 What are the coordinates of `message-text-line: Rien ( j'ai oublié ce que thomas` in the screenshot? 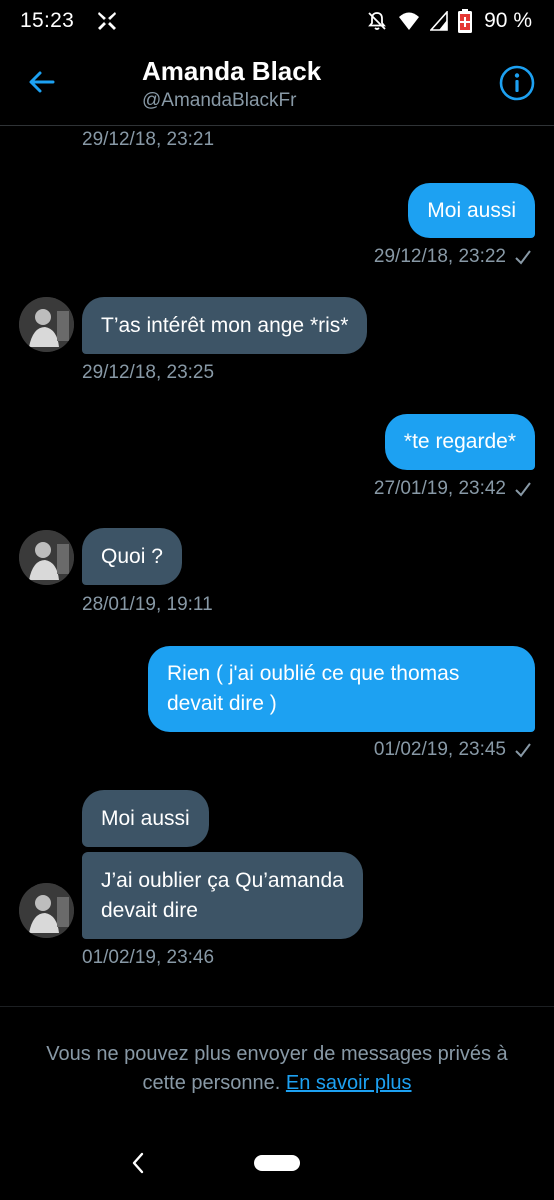 It's located at (313, 673).